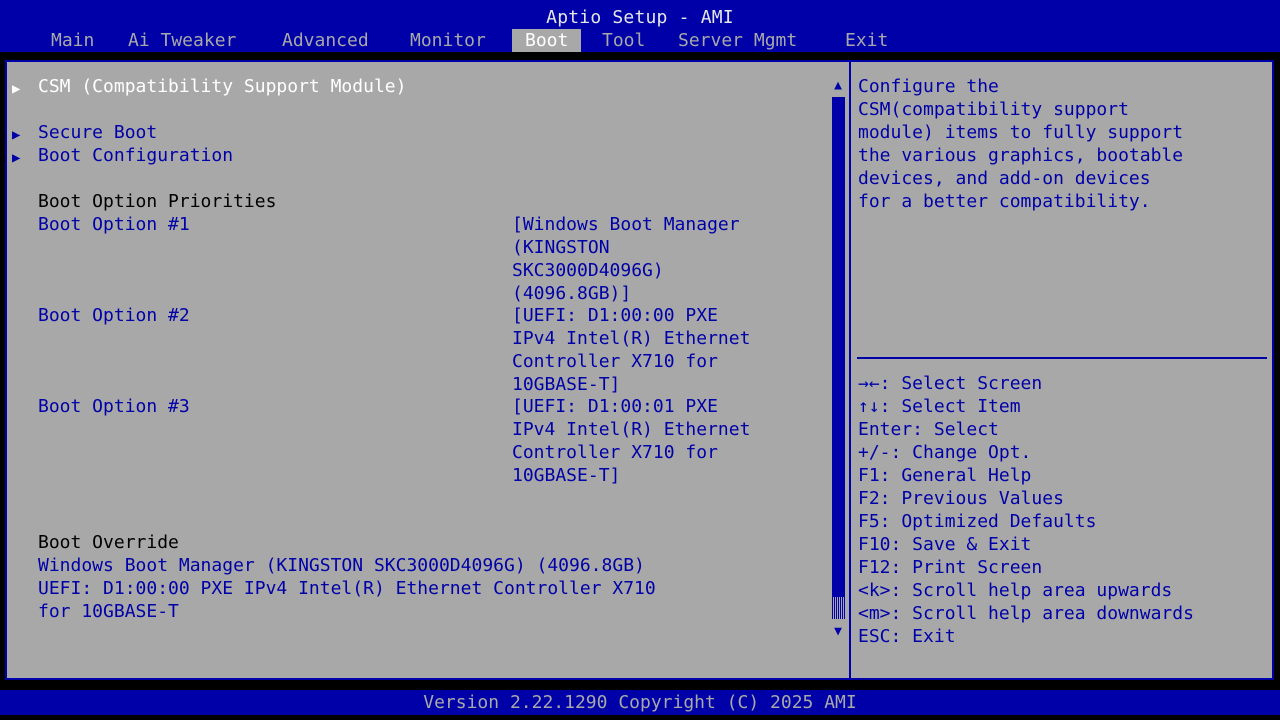 The width and height of the screenshot is (1280, 720). What do you see at coordinates (838, 632) in the screenshot?
I see `scroll-down-arrow-icon: ▼` at bounding box center [838, 632].